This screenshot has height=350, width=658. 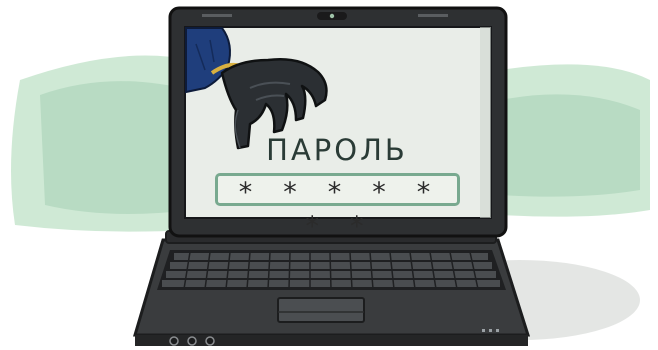 What do you see at coordinates (332, 16) in the screenshot?
I see `webcam-icon` at bounding box center [332, 16].